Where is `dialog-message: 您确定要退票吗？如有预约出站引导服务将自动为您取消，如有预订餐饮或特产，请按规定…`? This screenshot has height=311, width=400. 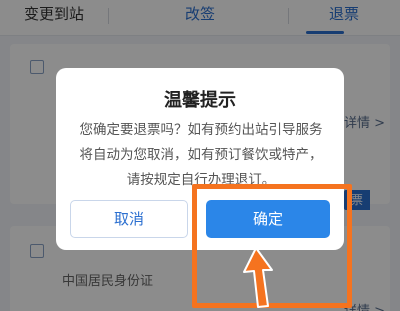 dialog-message: 您确定要退票吗？如有预约出站引导服务将自动为您取消，如有预订餐饮或特产，请按规定… is located at coordinates (201, 155).